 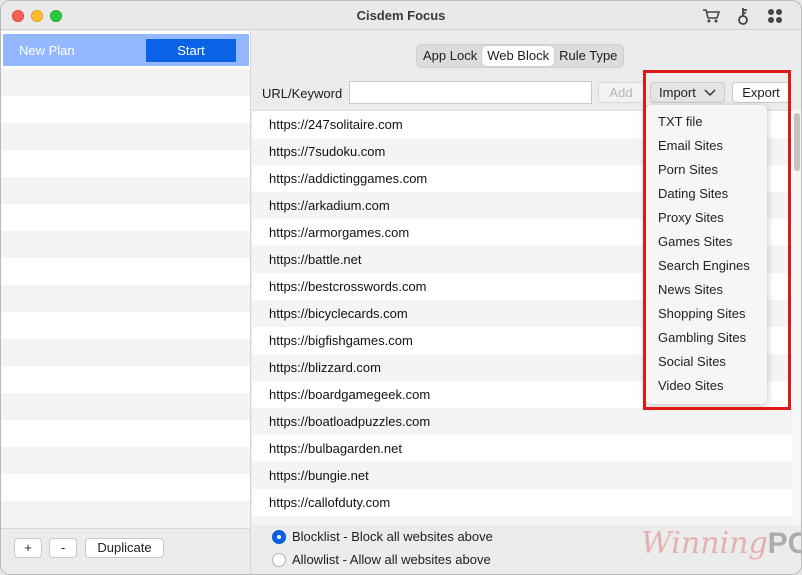 I want to click on window-title: Cisdem Focus, so click(x=401, y=15).